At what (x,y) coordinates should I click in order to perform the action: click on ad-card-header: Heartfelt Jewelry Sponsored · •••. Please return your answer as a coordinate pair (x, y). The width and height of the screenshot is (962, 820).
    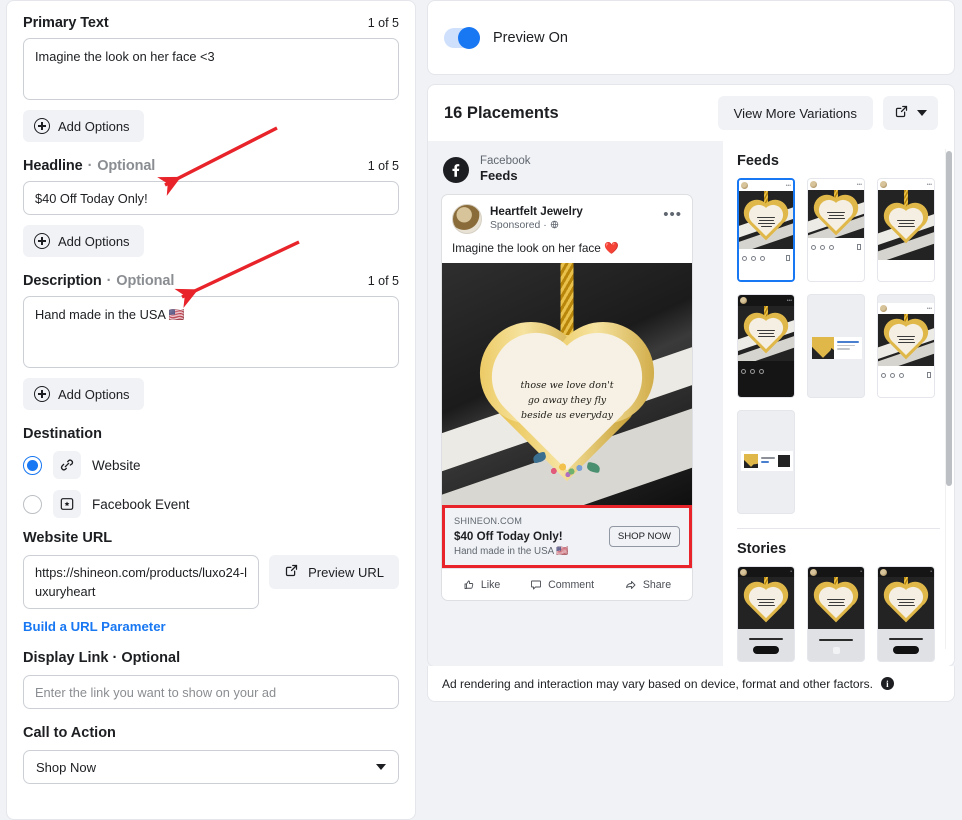
    Looking at the image, I should click on (567, 217).